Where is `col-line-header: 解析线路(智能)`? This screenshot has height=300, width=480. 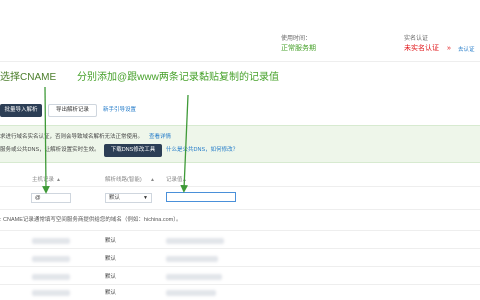 col-line-header: 解析线路(智能) is located at coordinates (123, 180).